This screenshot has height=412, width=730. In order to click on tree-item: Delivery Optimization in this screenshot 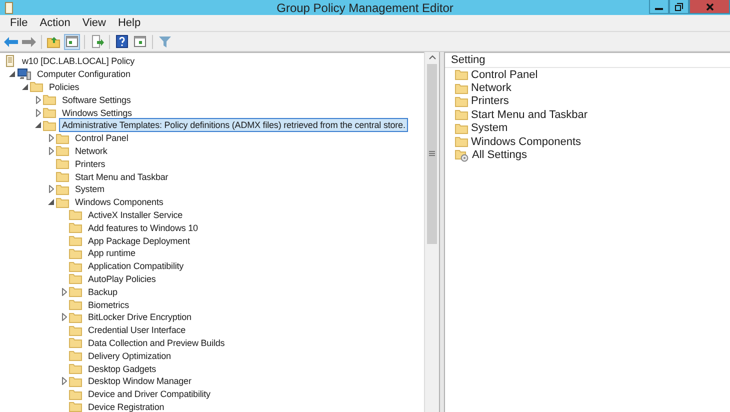, I will do `click(129, 355)`.